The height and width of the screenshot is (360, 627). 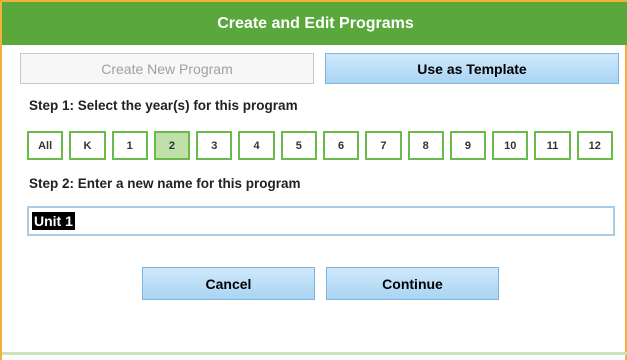 What do you see at coordinates (383, 145) in the screenshot?
I see `year-button-7: 7` at bounding box center [383, 145].